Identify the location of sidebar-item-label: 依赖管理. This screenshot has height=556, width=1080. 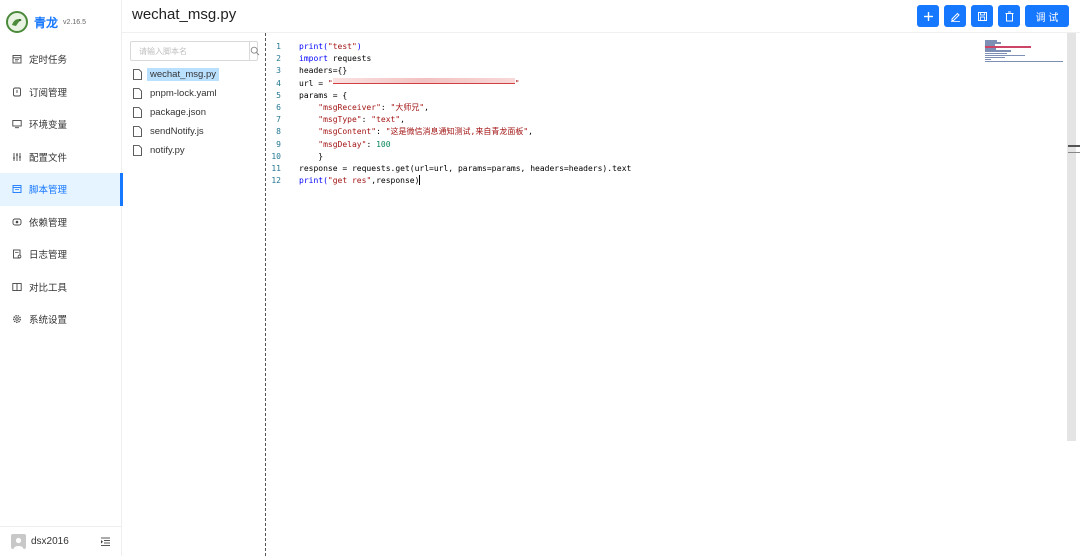
(48, 223).